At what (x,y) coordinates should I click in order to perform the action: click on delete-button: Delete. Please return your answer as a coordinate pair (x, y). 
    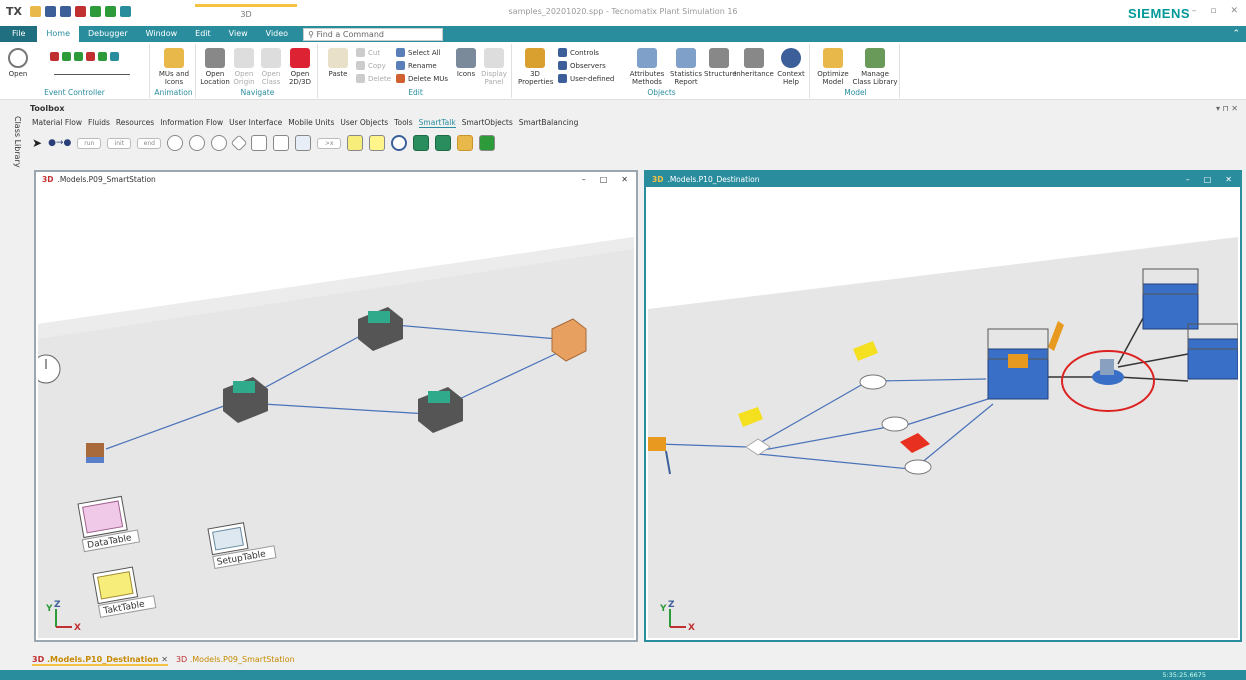
    Looking at the image, I should click on (373, 78).